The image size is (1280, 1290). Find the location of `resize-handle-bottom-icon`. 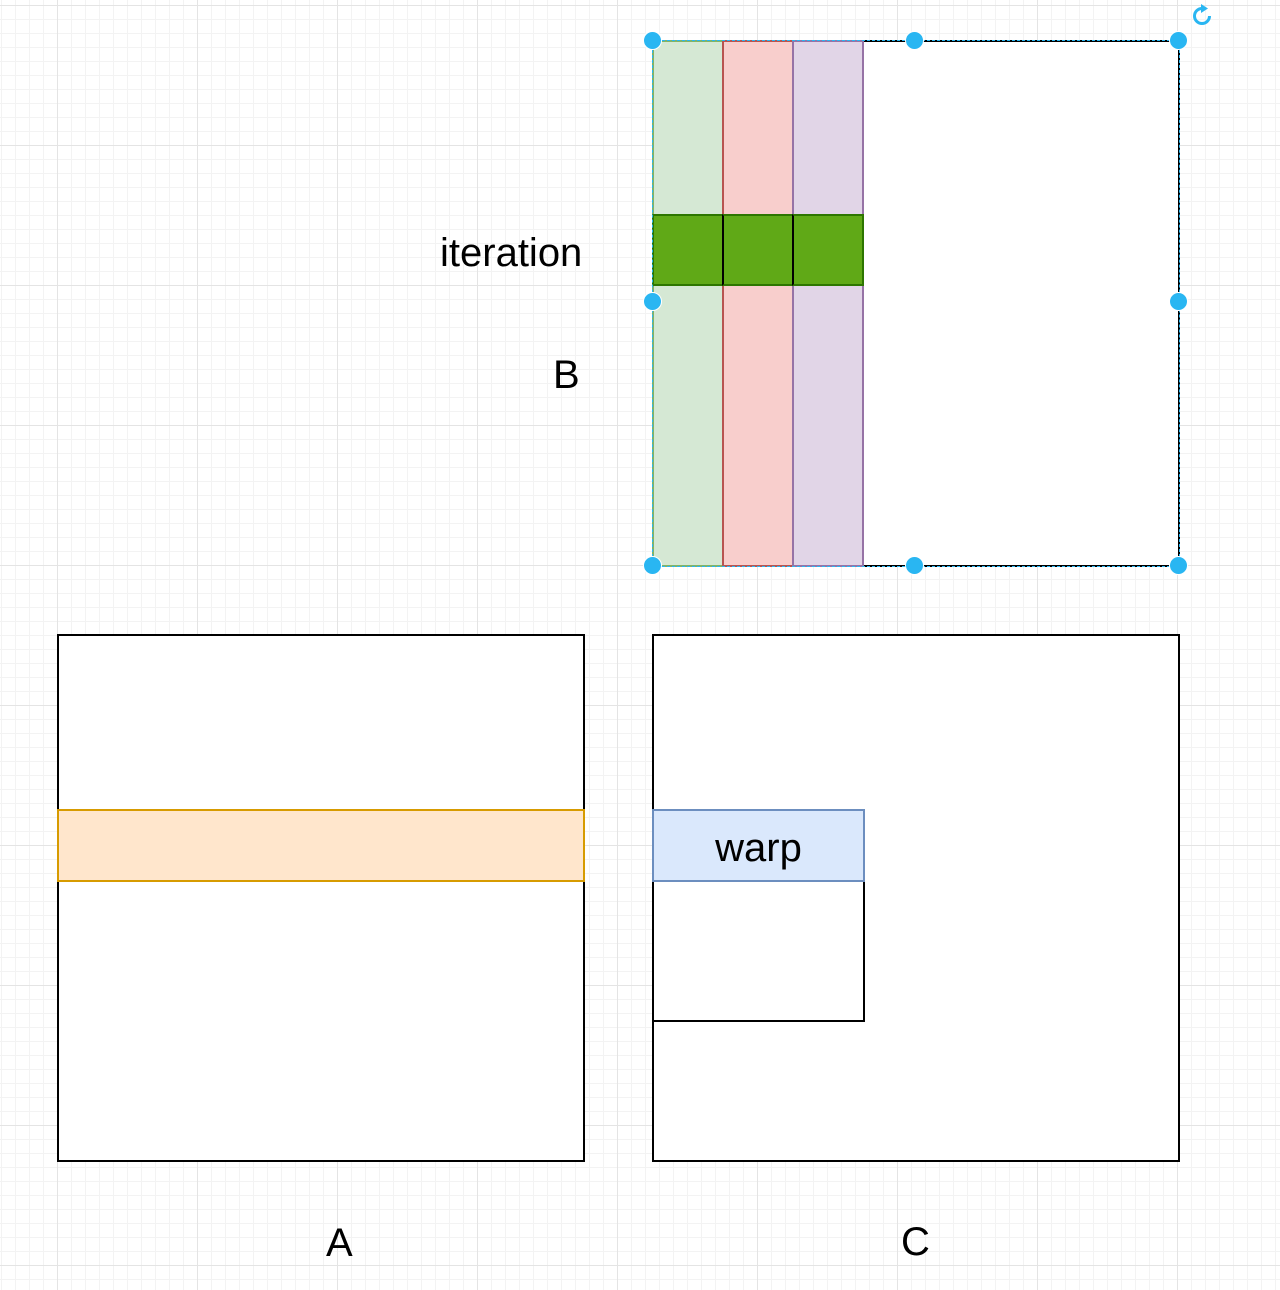

resize-handle-bottom-icon is located at coordinates (914, 565).